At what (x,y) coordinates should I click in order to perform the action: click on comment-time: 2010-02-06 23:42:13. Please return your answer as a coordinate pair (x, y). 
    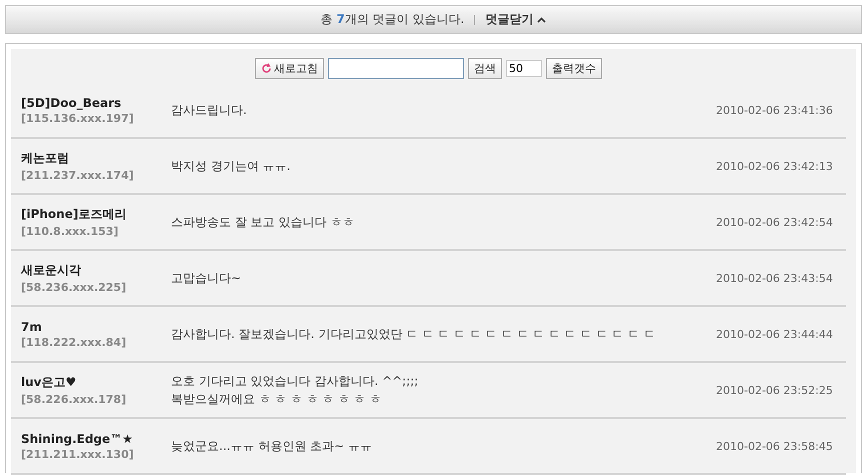
    Looking at the image, I should click on (775, 166).